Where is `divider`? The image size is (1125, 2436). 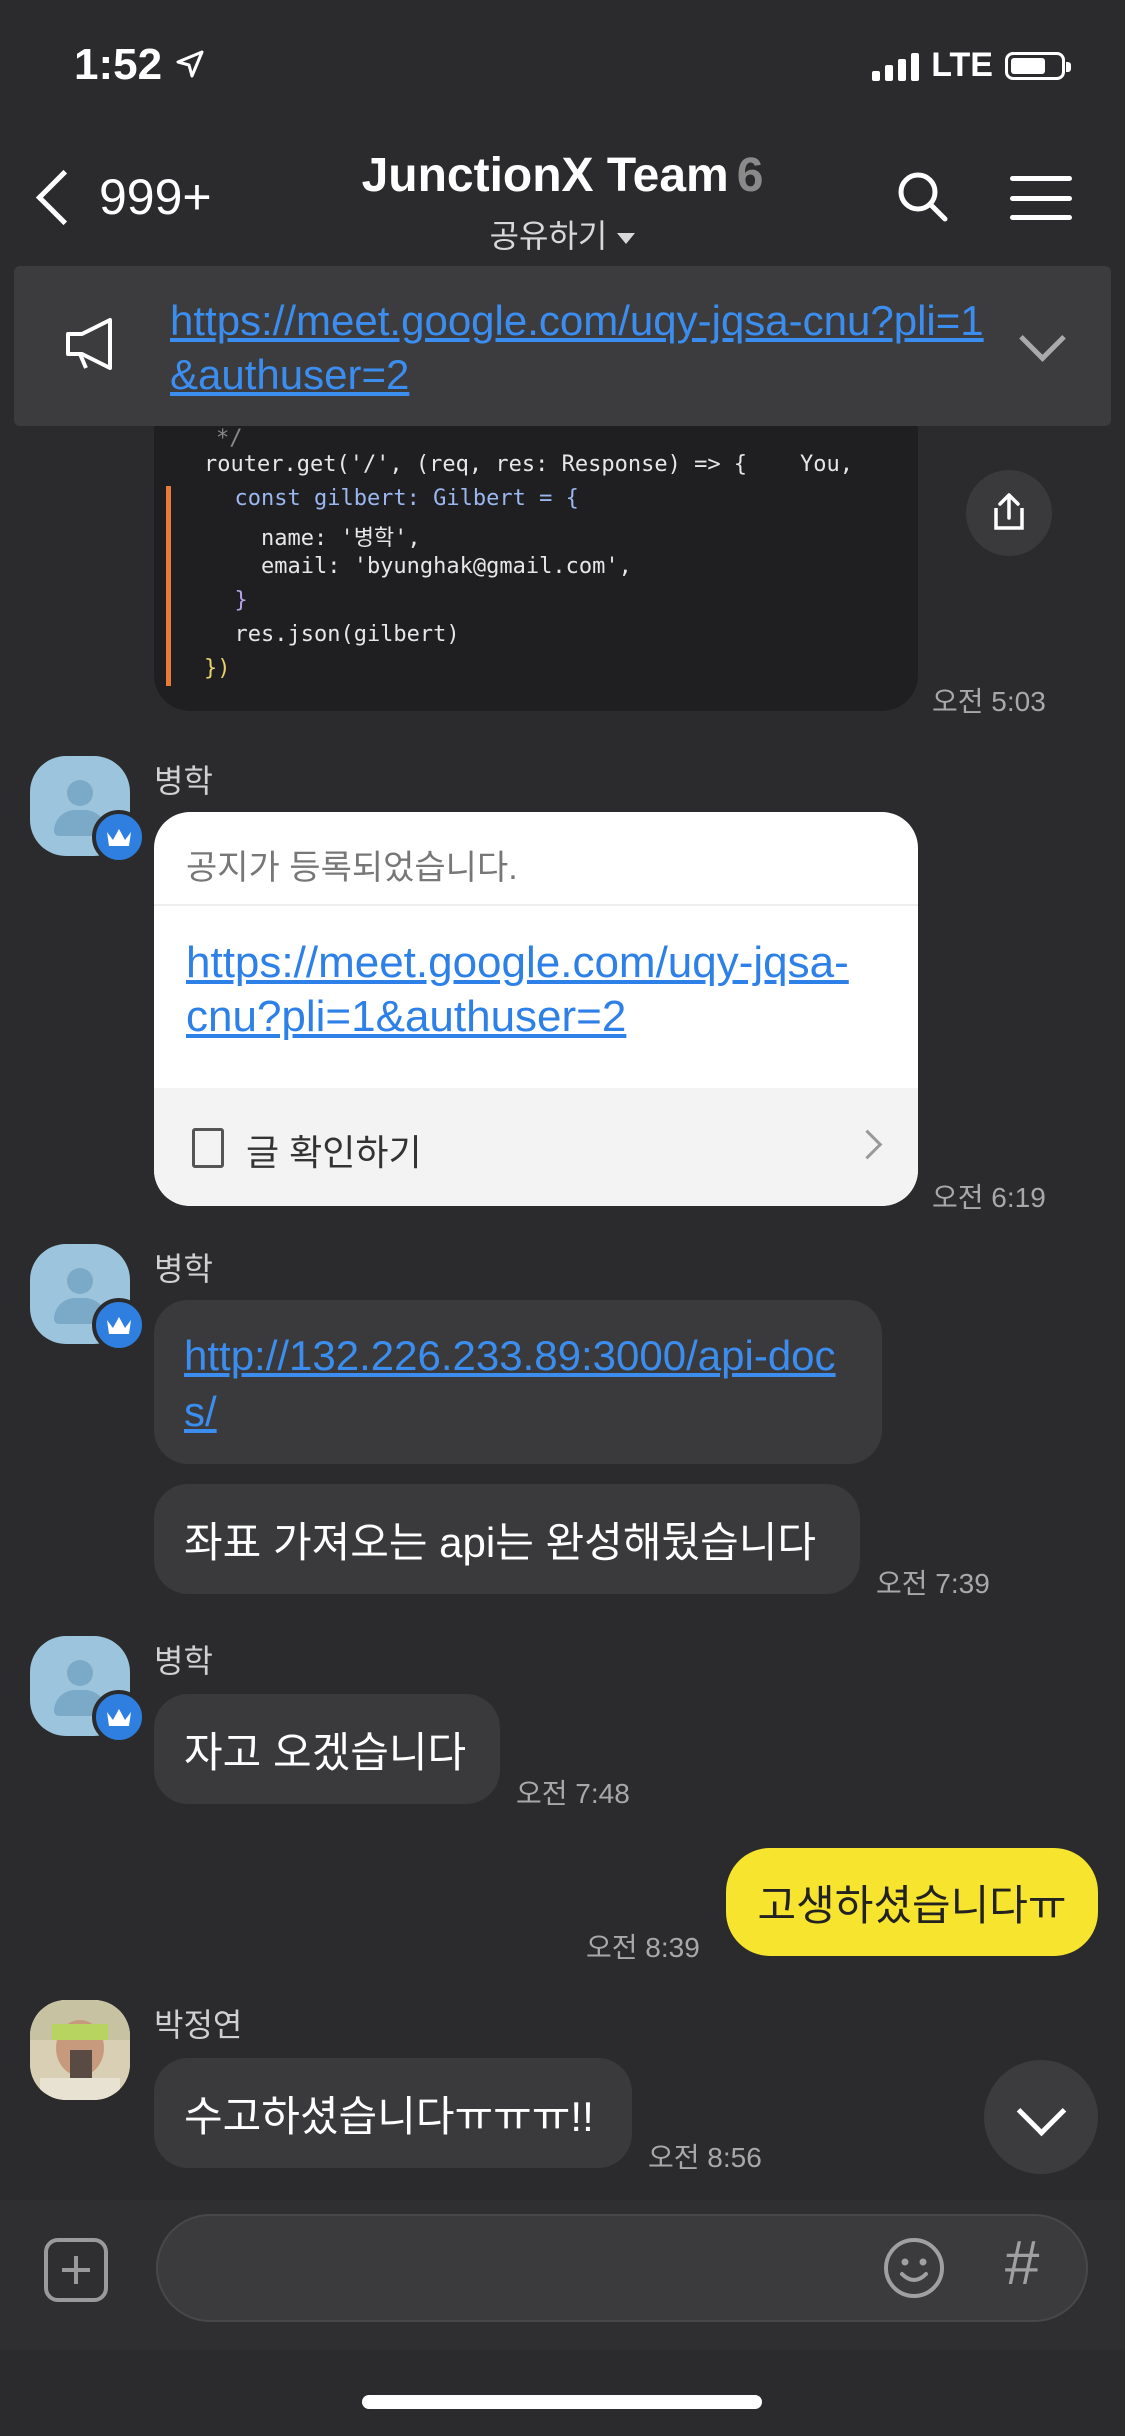
divider is located at coordinates (536, 905).